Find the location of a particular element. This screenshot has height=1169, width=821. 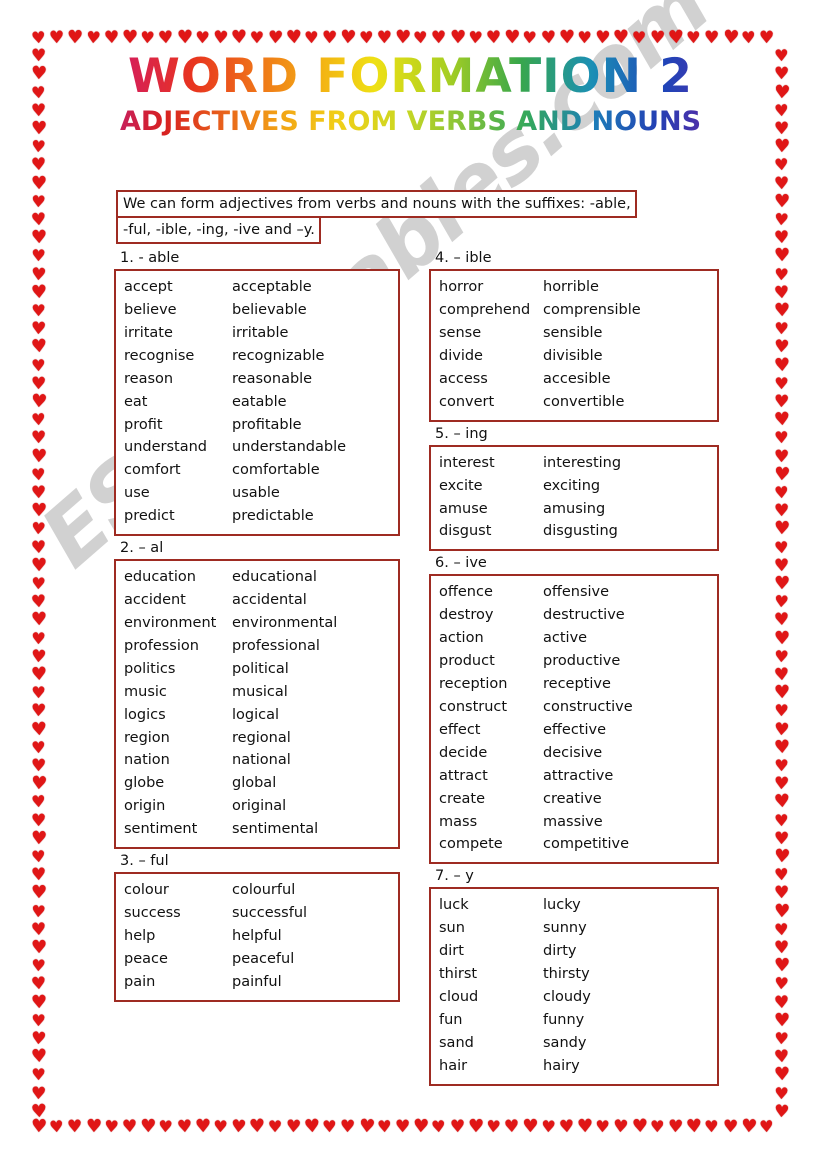

derived-adjective: funny is located at coordinates (564, 1019).